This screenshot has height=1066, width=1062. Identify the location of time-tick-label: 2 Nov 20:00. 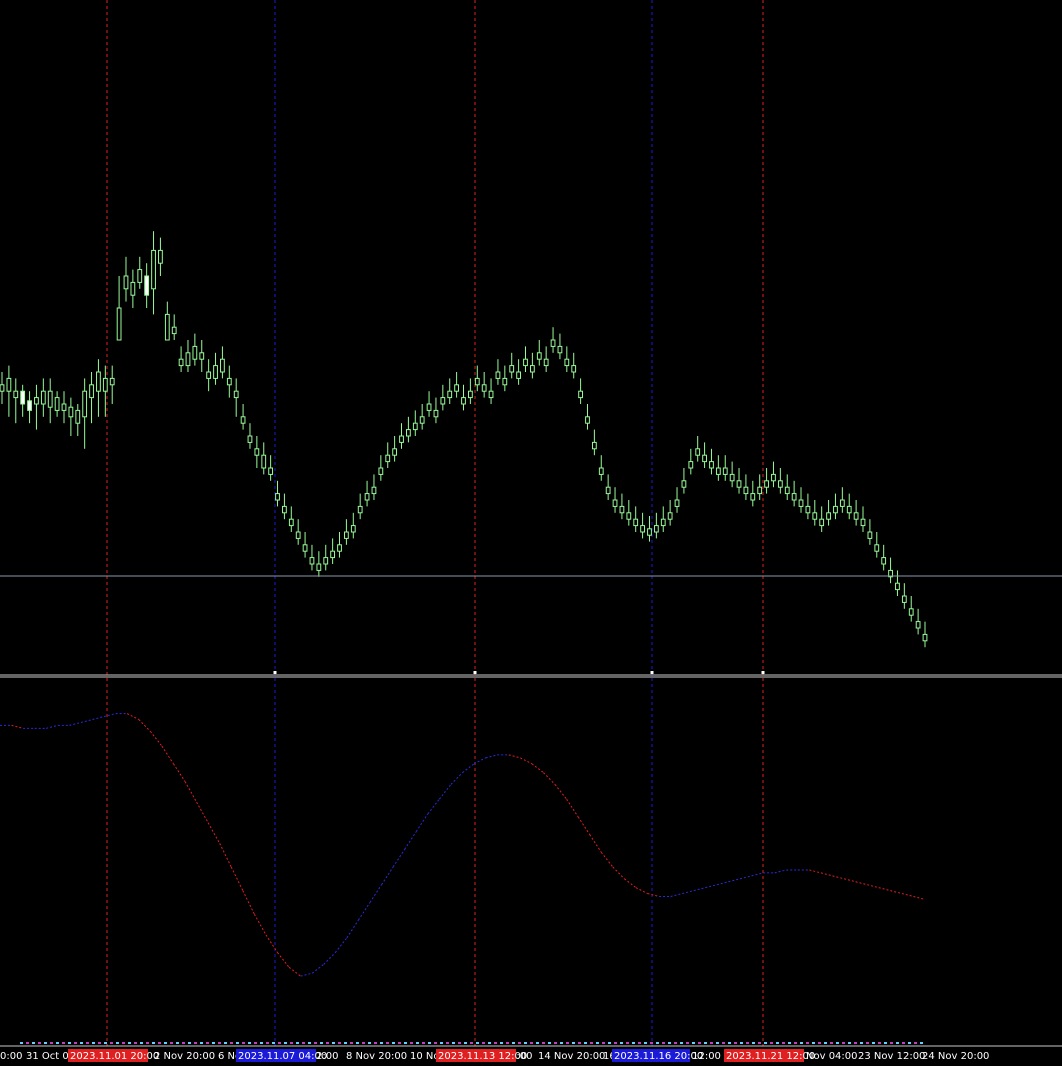
(184, 1056).